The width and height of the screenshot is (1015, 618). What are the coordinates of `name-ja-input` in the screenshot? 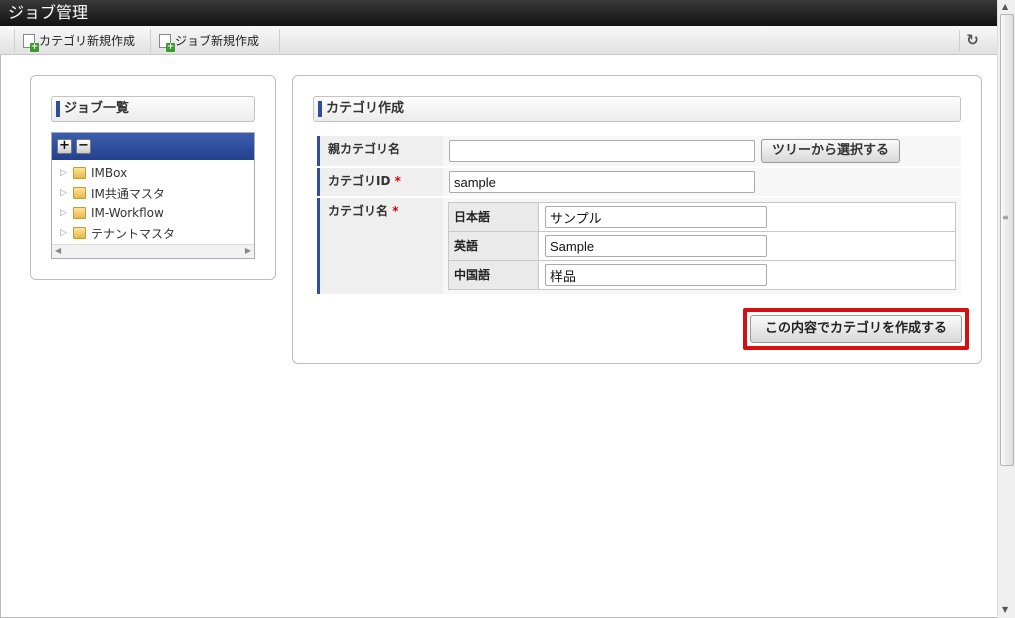 It's located at (656, 217).